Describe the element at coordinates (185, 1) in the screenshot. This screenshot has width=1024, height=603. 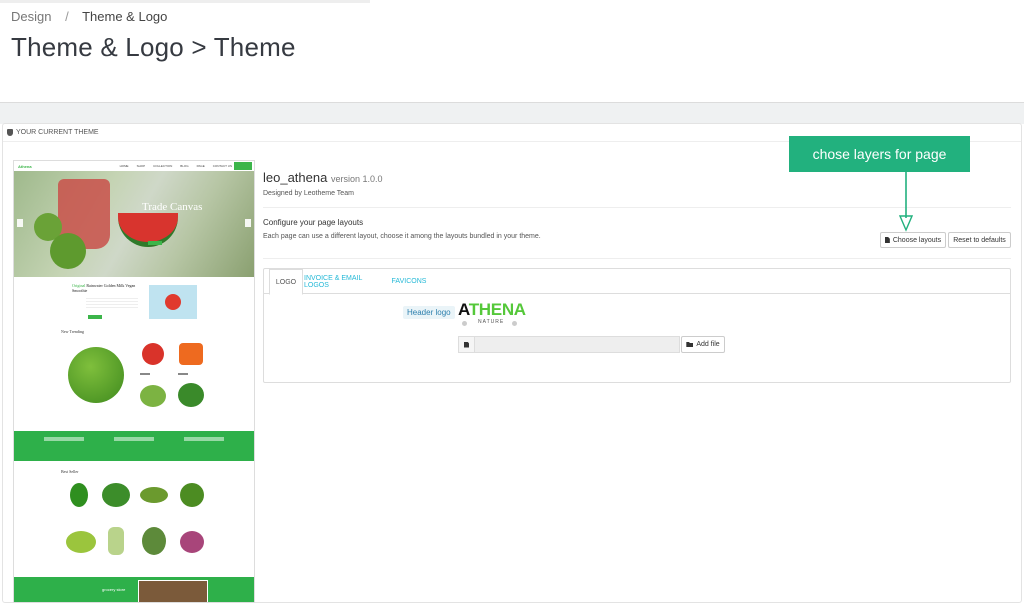
I see `header-top-line` at that location.